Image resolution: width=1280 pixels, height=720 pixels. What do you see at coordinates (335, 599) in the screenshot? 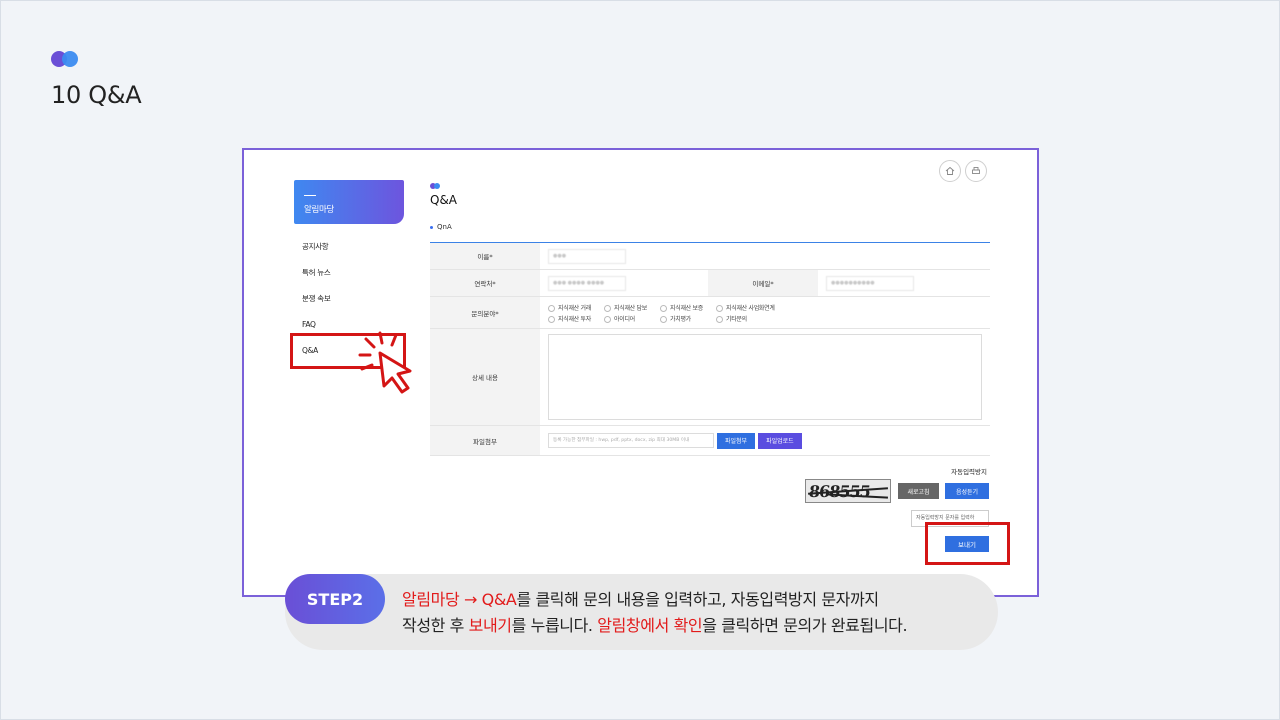
I see `step-badge: STEP2` at bounding box center [335, 599].